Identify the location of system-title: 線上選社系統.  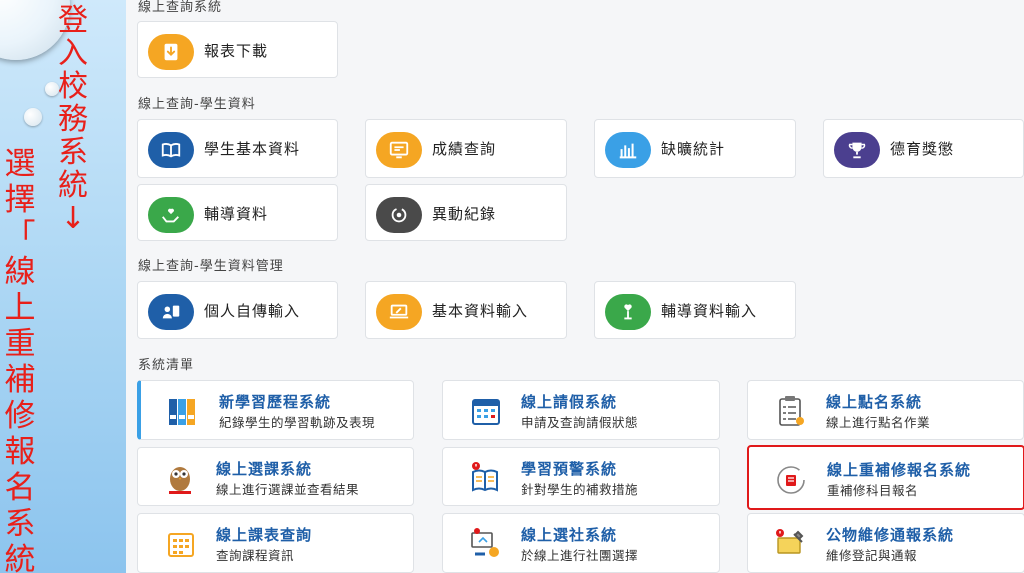
(569, 535).